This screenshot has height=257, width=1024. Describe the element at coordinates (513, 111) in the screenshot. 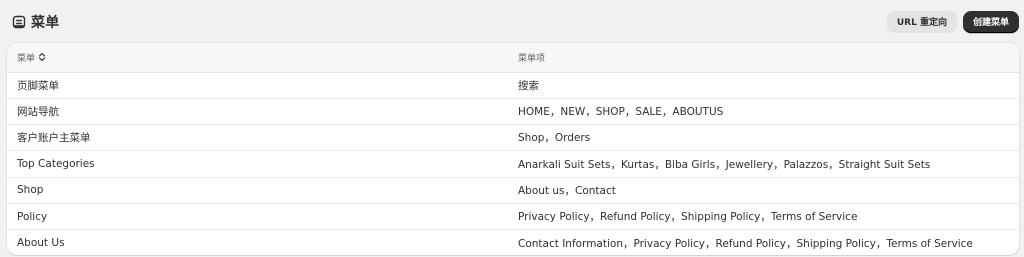

I see `table-row: 网站导航 HOME，NEW，SHOP，SALE，ABOUTUS` at that location.